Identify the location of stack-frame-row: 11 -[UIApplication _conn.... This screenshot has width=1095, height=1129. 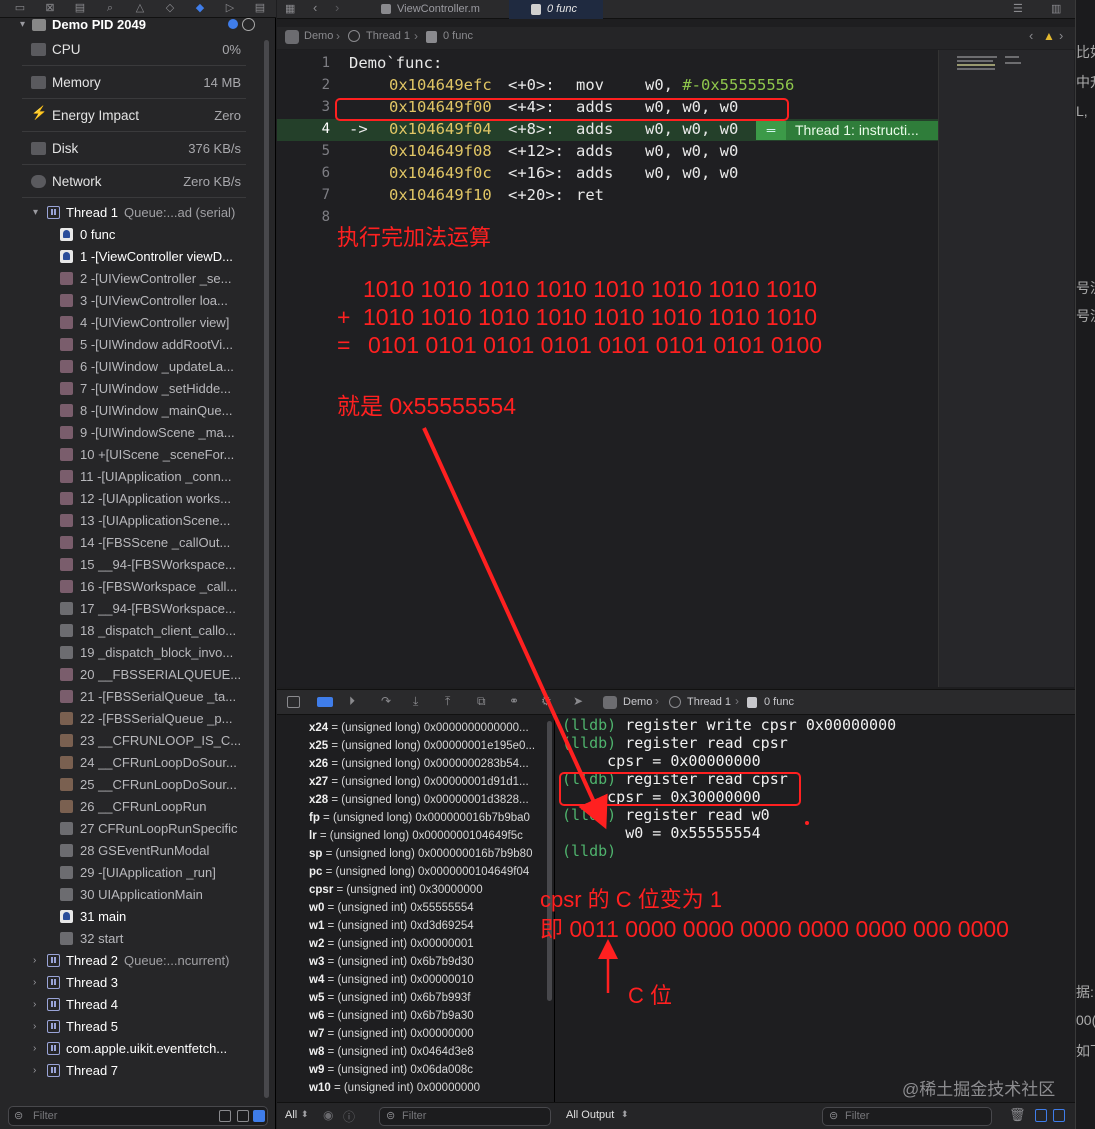
(145, 477).